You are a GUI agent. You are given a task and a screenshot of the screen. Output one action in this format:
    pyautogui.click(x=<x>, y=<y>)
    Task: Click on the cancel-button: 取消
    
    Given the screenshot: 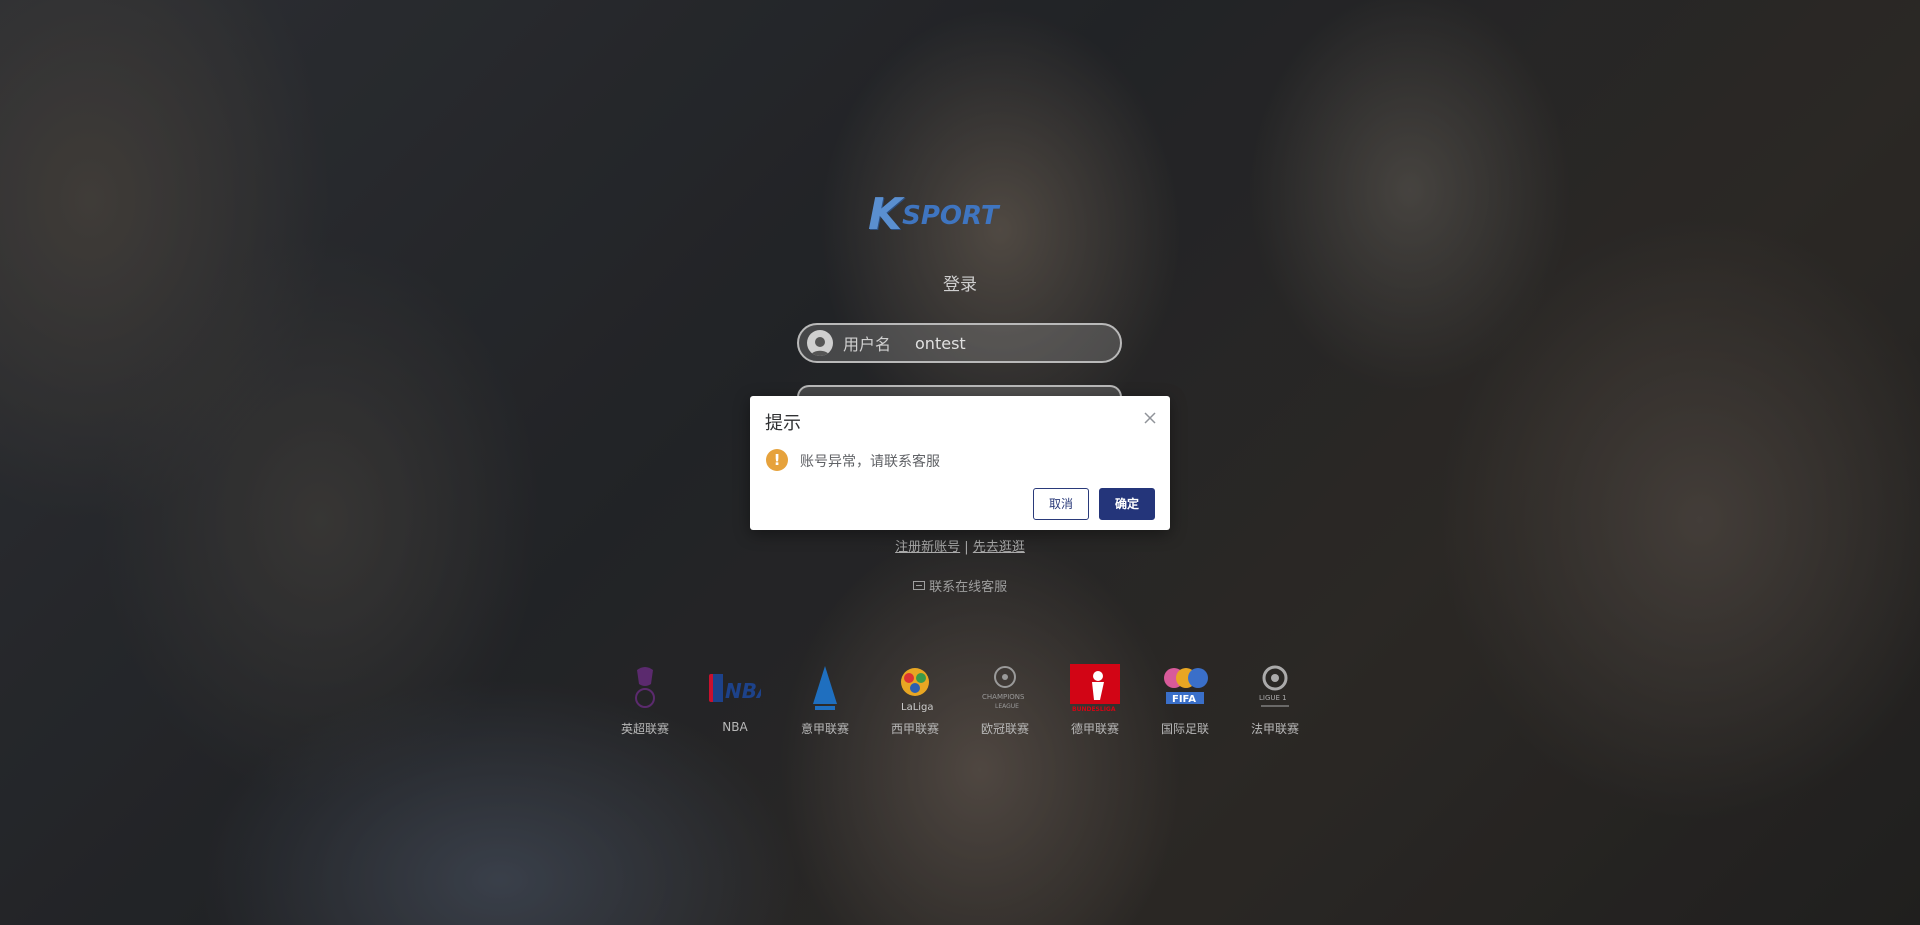 What is the action you would take?
    pyautogui.click(x=1061, y=504)
    